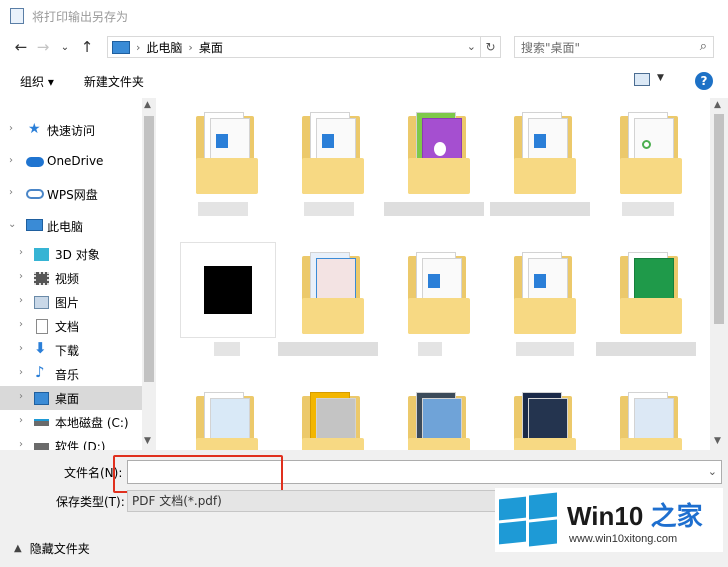  I want to click on nav-item-drive-c: › 本地磁盘 (C:), so click(71, 422).